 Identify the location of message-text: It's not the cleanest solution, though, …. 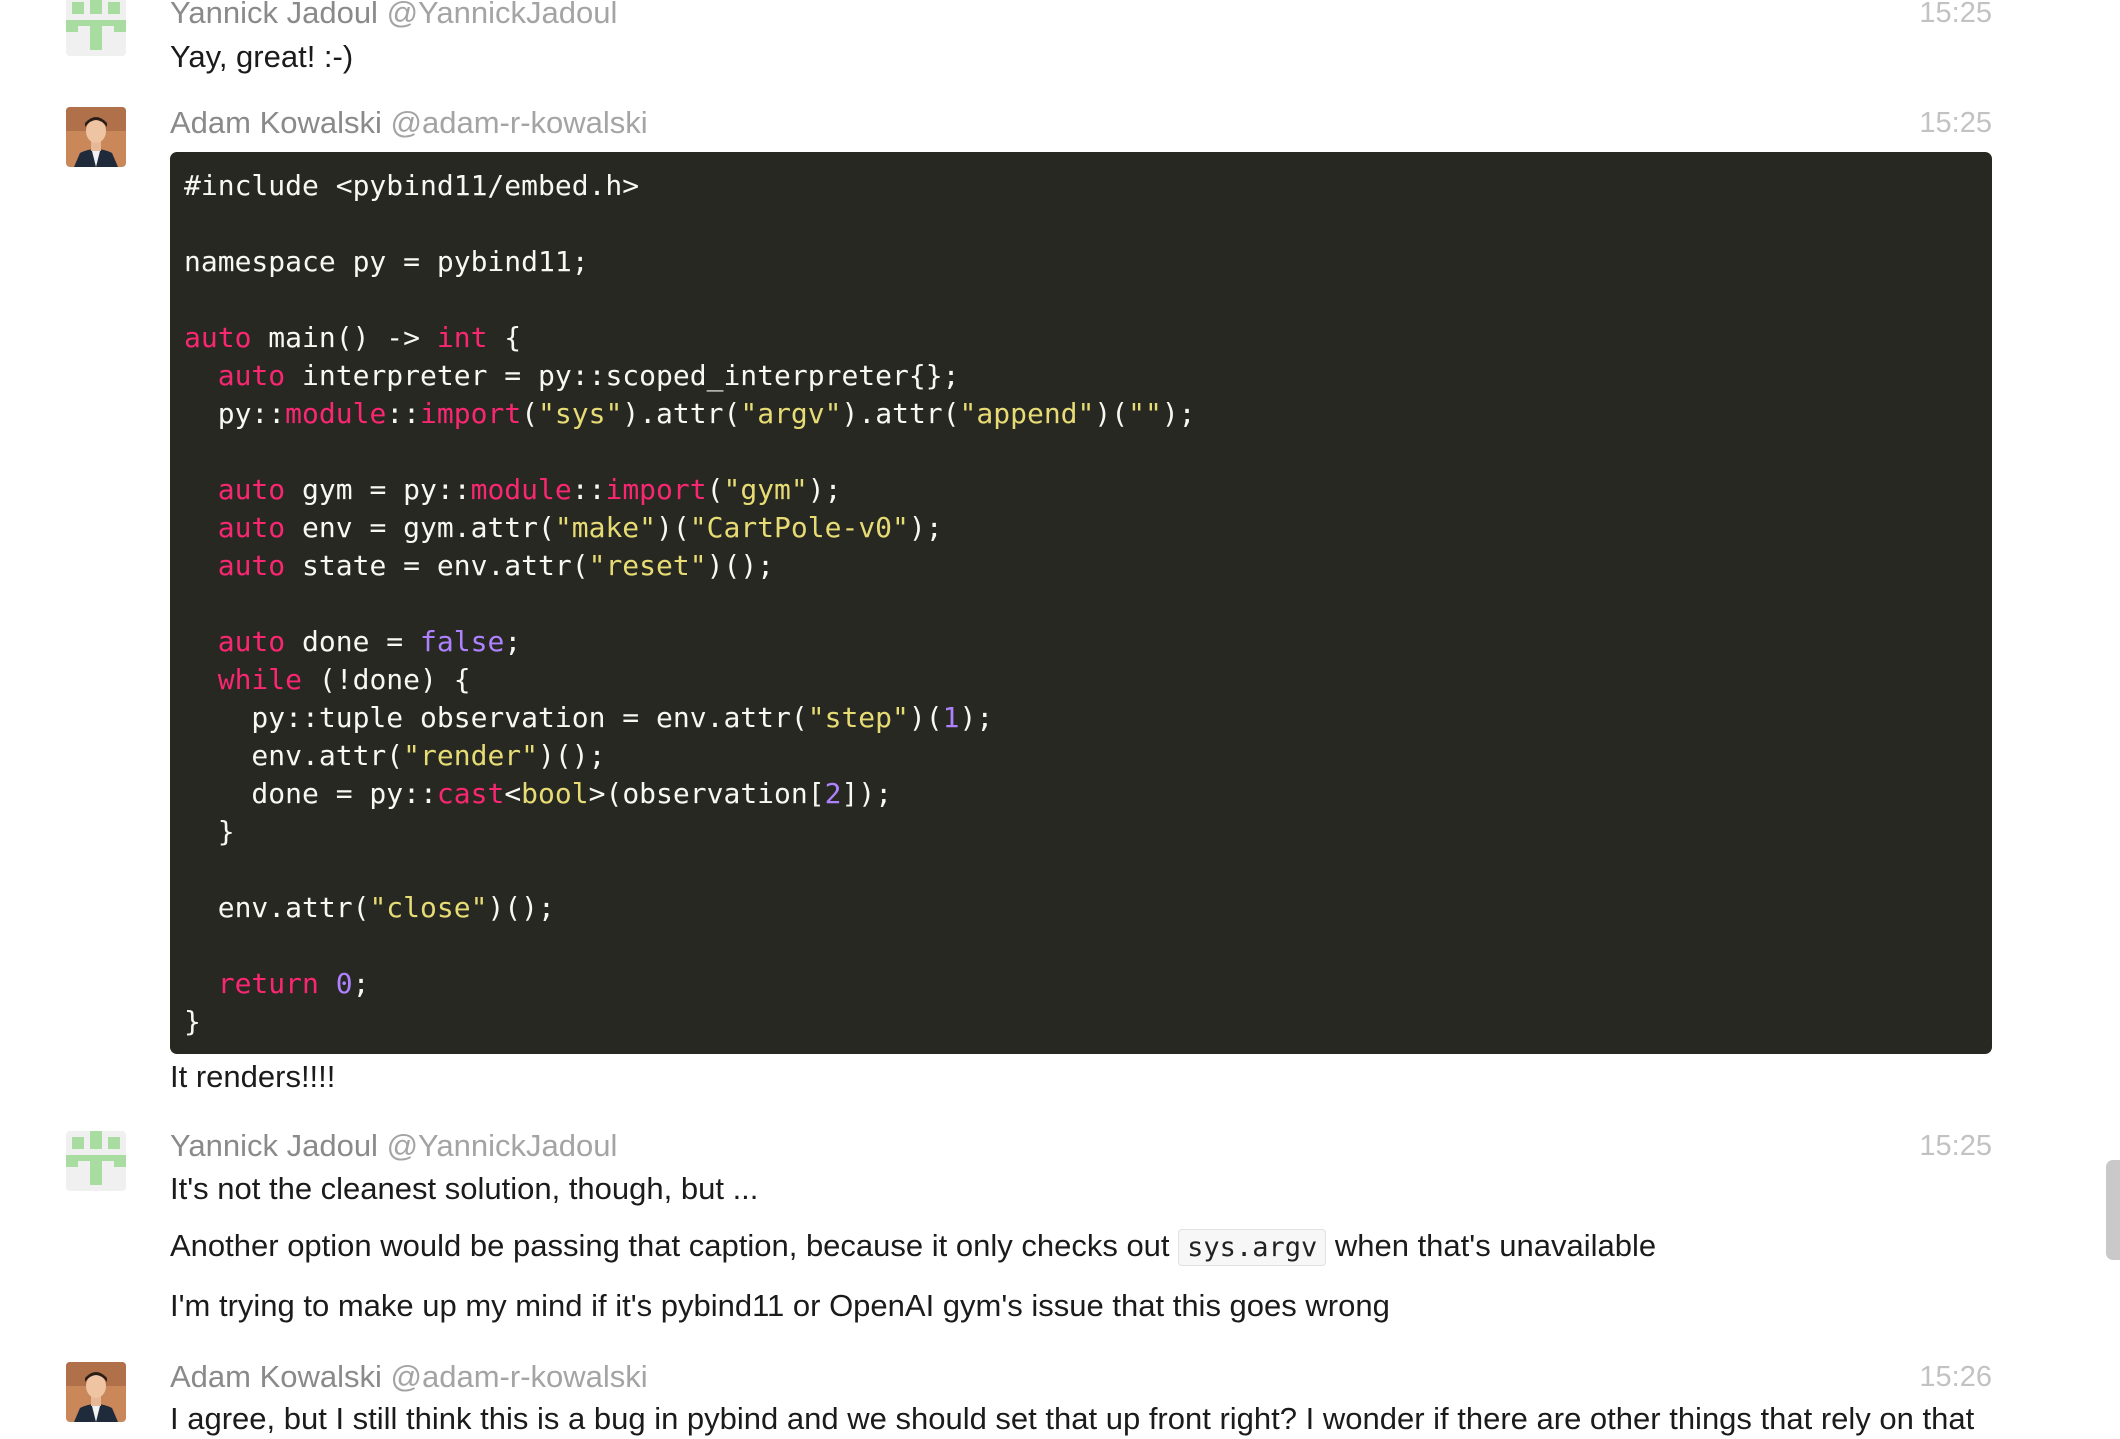
(464, 1188).